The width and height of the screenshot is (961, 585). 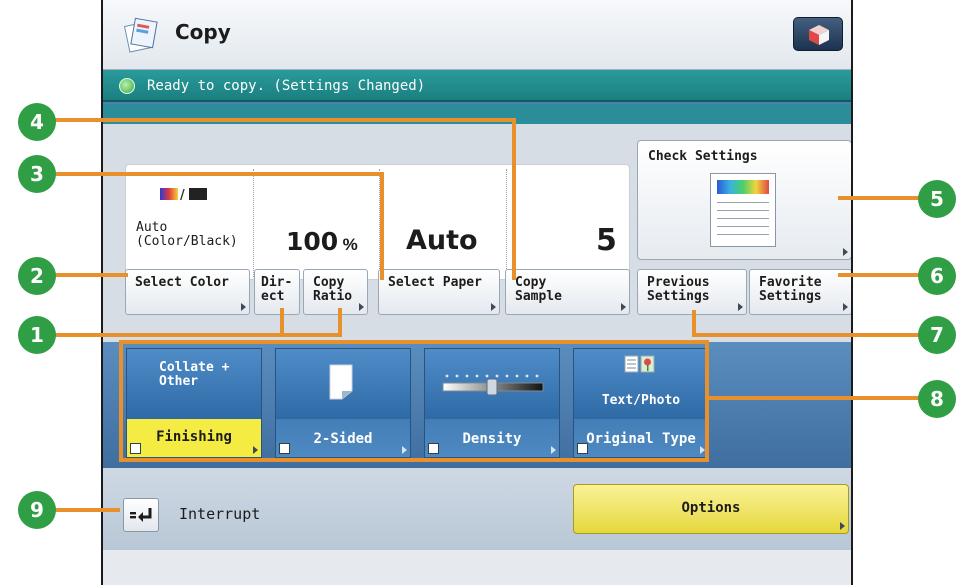 What do you see at coordinates (514, 199) in the screenshot?
I see `callout-line-4-drop` at bounding box center [514, 199].